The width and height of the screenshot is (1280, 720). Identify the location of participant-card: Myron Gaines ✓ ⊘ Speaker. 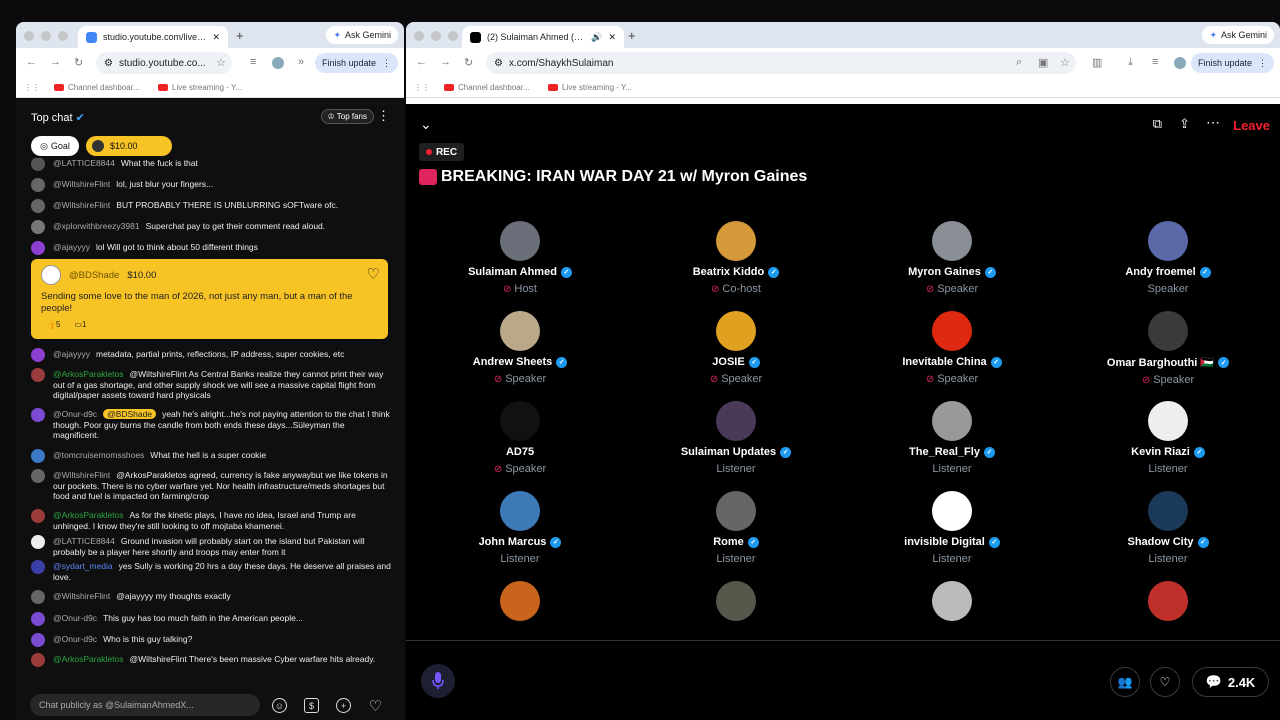
(952, 258).